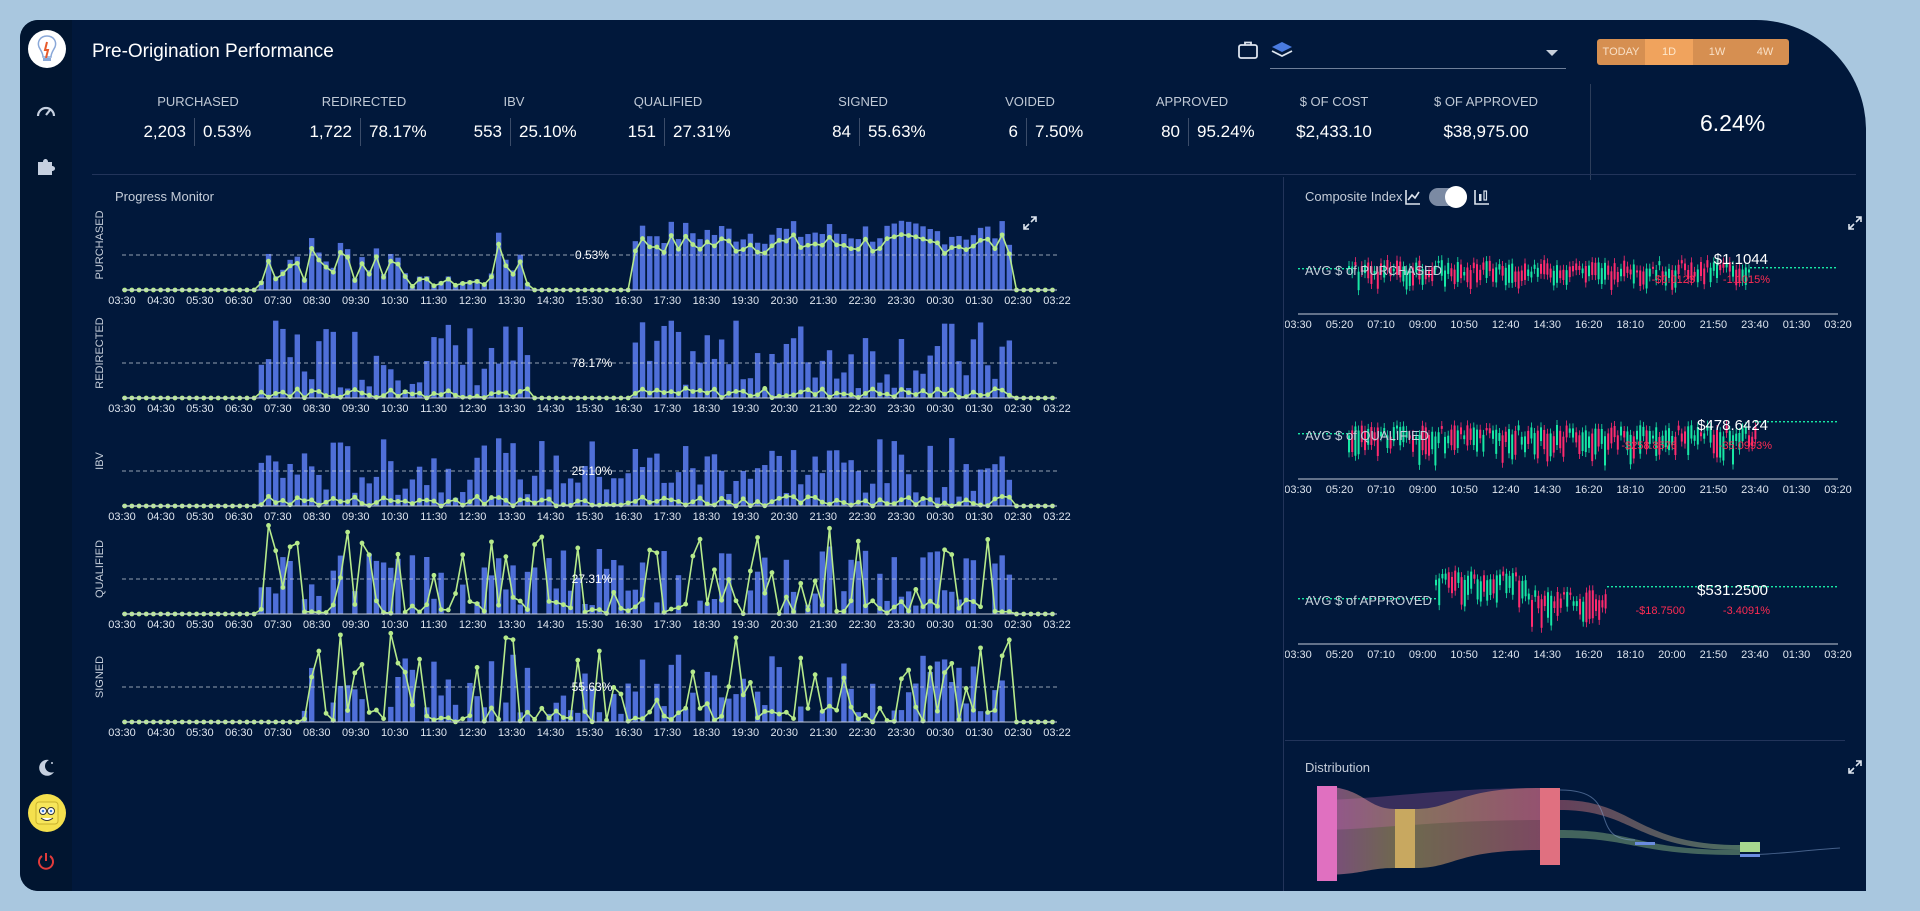 The height and width of the screenshot is (911, 1920). I want to click on x-tick: 12:30, so click(473, 733).